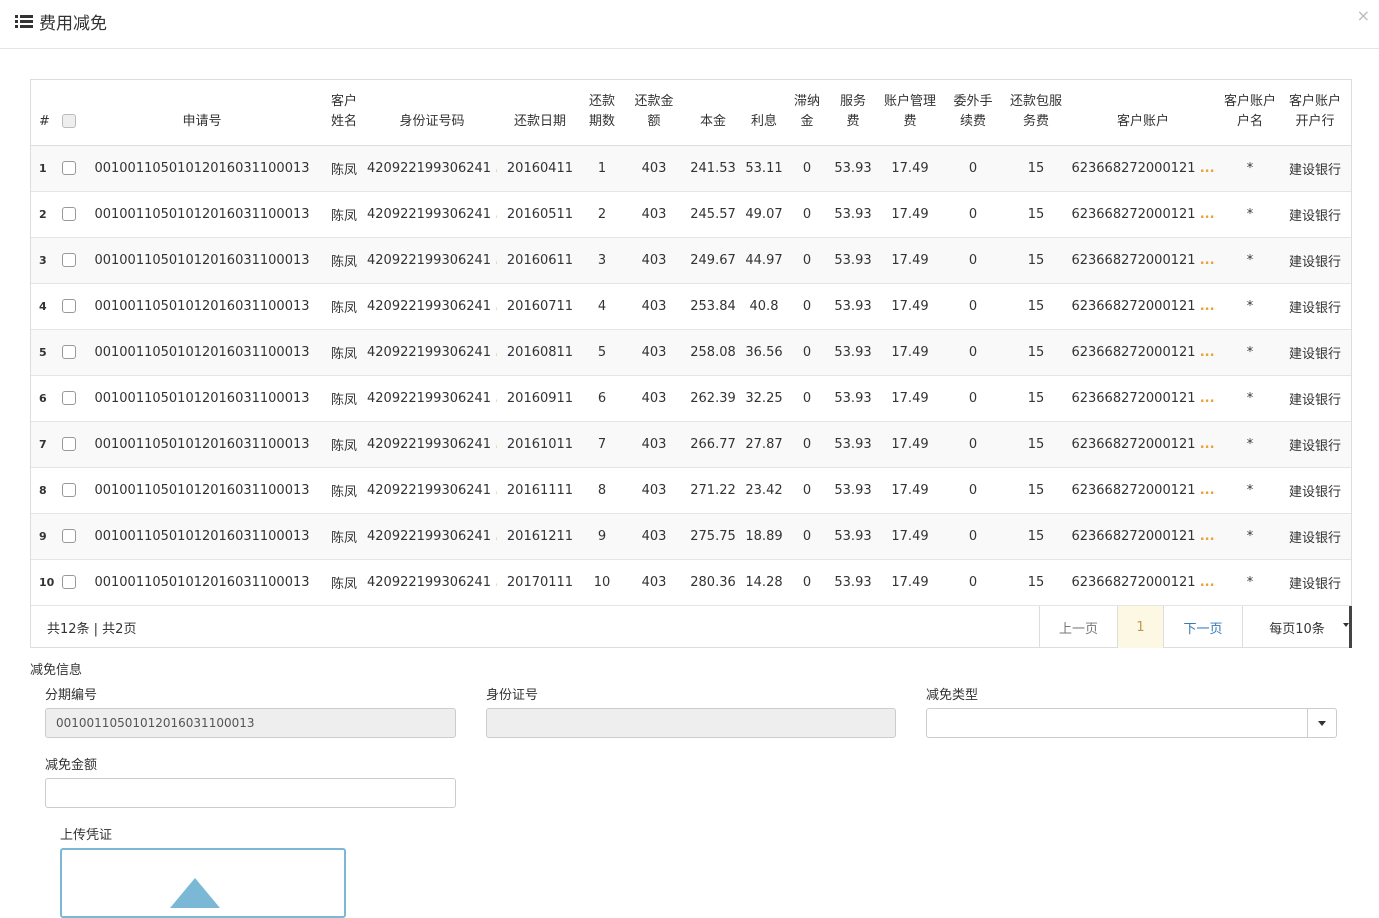  What do you see at coordinates (1363, 15) in the screenshot?
I see `close-icon: ×` at bounding box center [1363, 15].